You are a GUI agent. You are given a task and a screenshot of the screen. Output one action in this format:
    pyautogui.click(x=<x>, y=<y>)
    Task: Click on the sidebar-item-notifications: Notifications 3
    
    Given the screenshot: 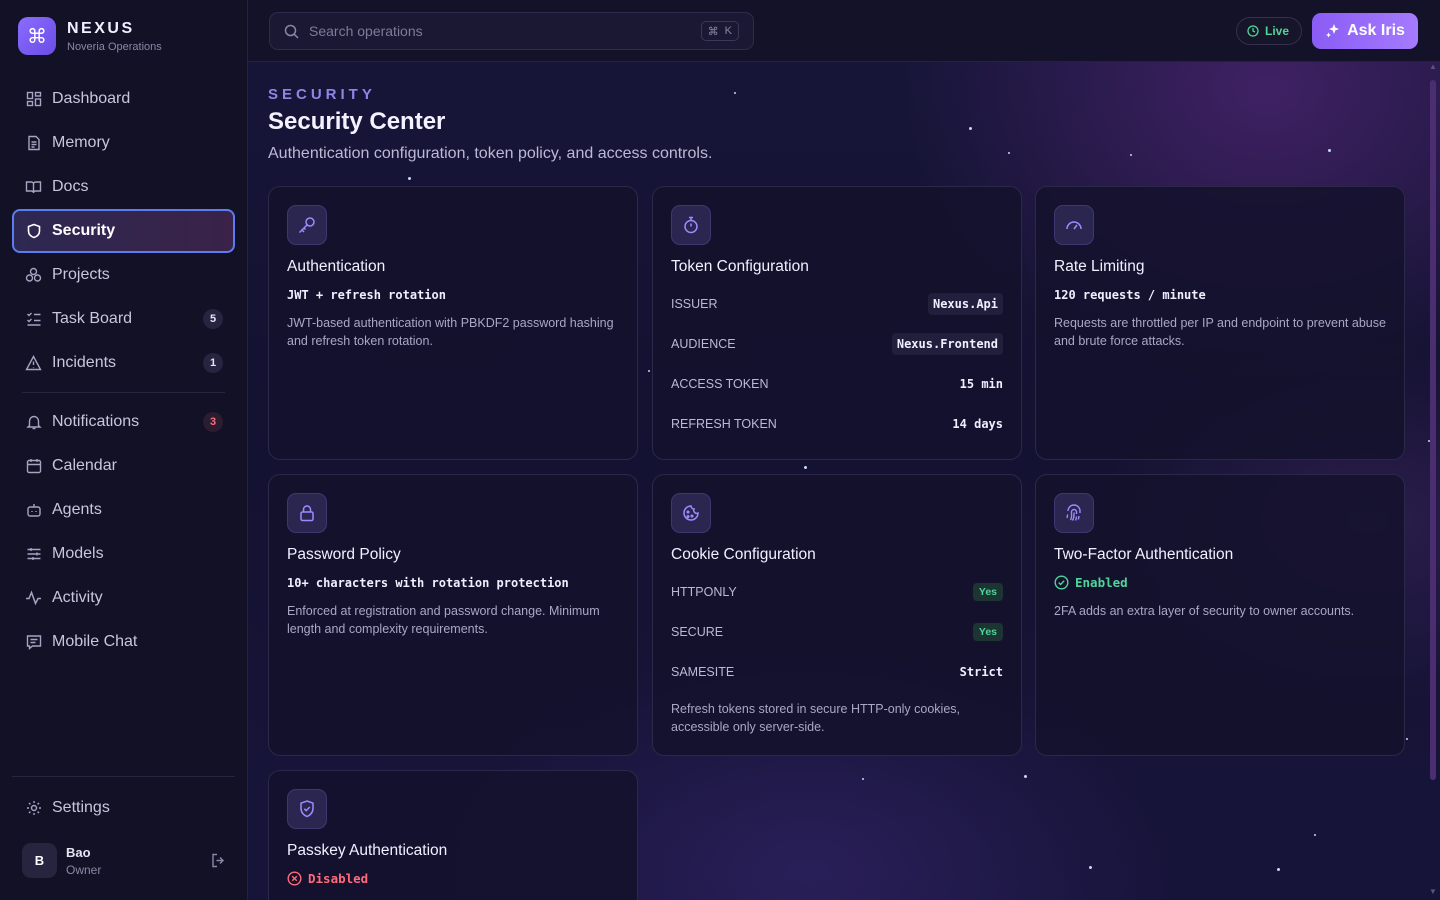 What is the action you would take?
    pyautogui.click(x=123, y=422)
    